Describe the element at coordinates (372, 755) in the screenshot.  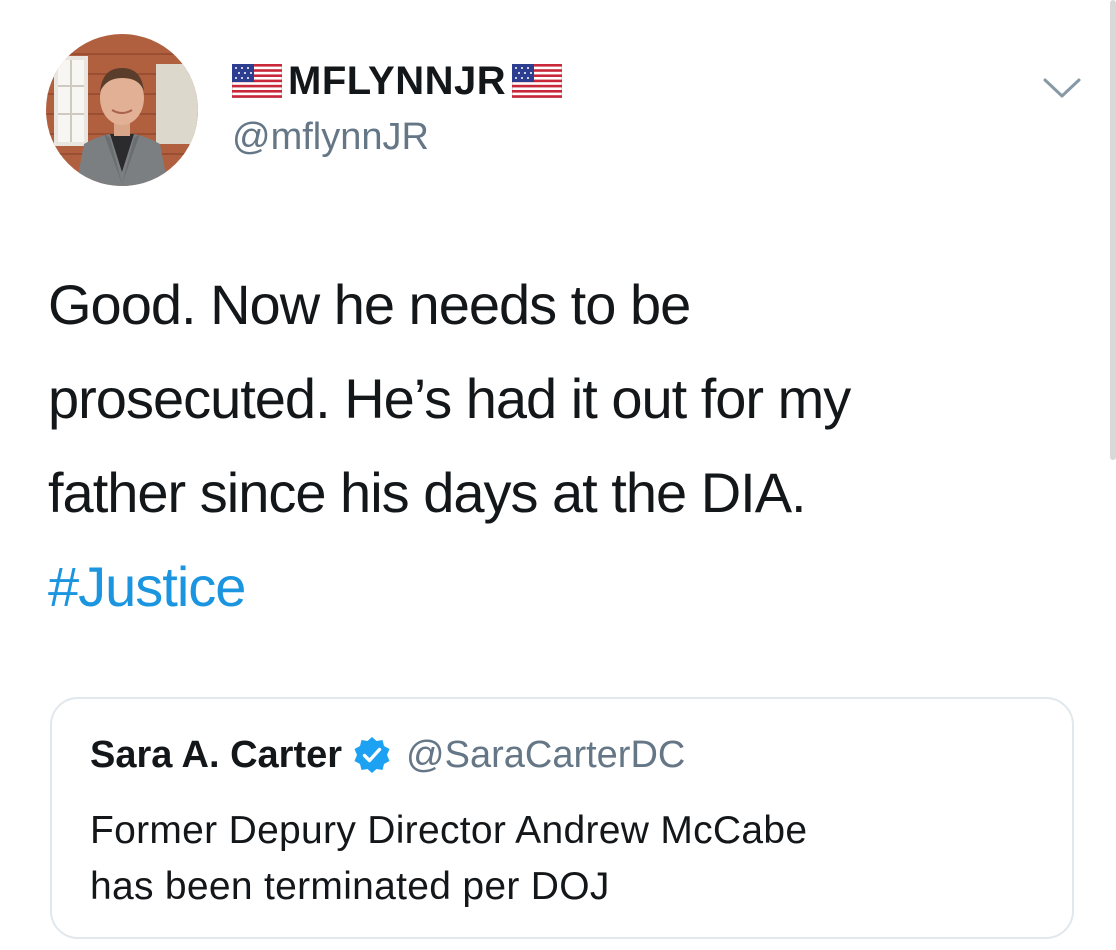
I see `verified-badge-icon` at that location.